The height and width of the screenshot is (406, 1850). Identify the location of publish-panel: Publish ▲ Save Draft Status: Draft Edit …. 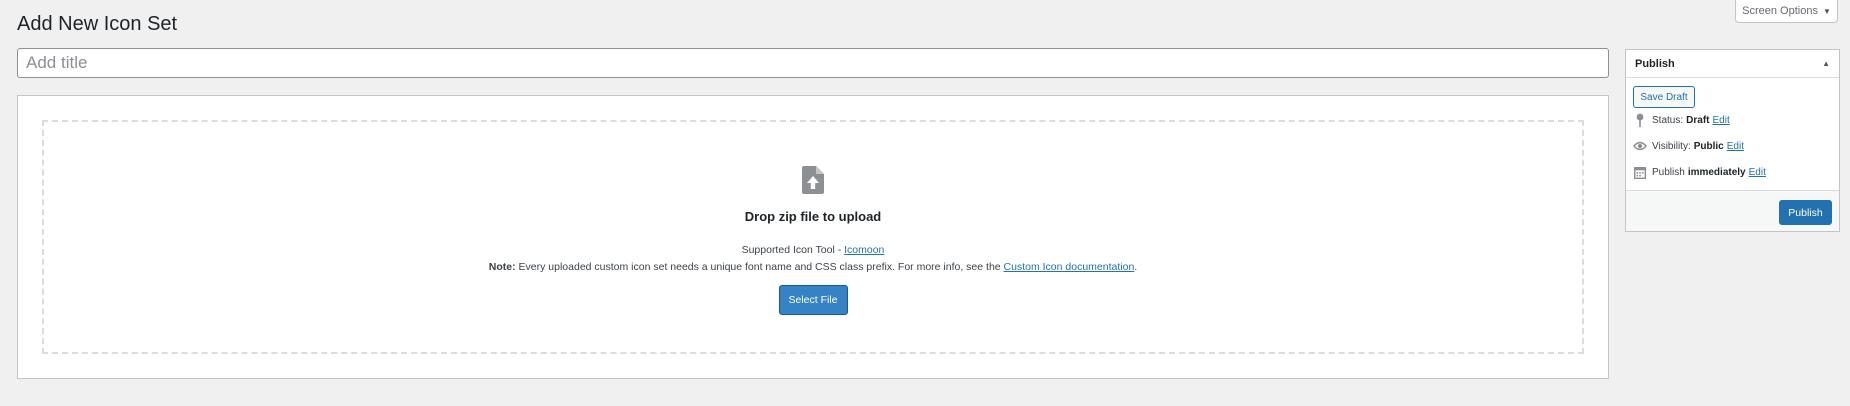
(1732, 140).